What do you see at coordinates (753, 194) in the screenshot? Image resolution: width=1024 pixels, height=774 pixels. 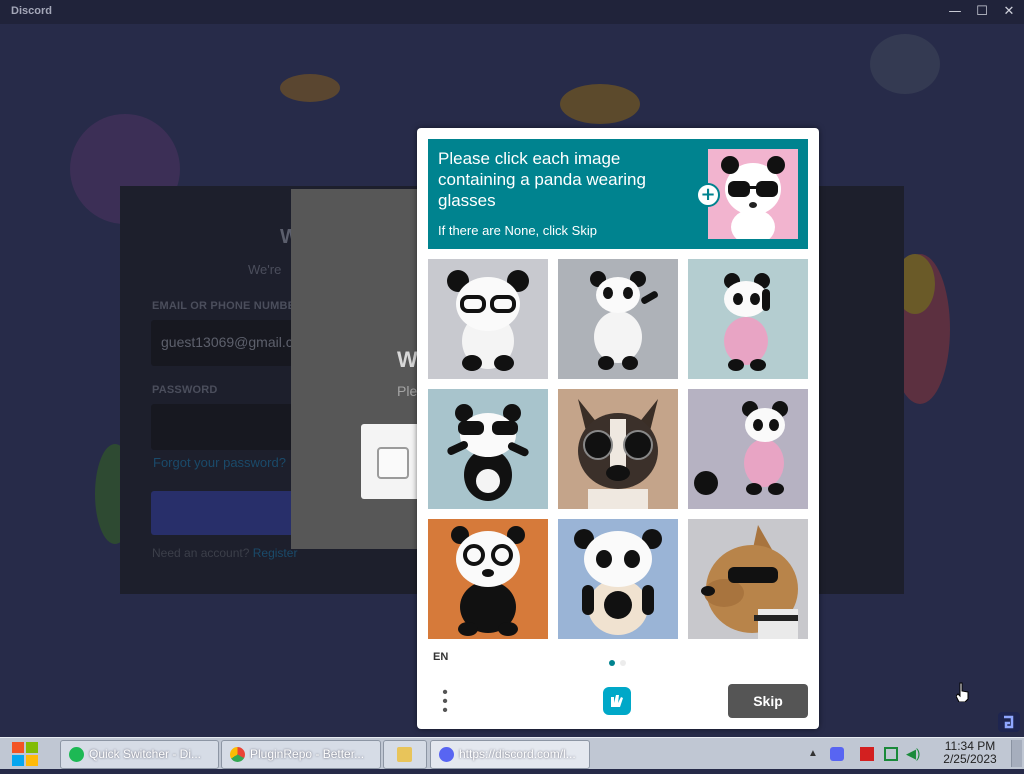 I see `example-image` at bounding box center [753, 194].